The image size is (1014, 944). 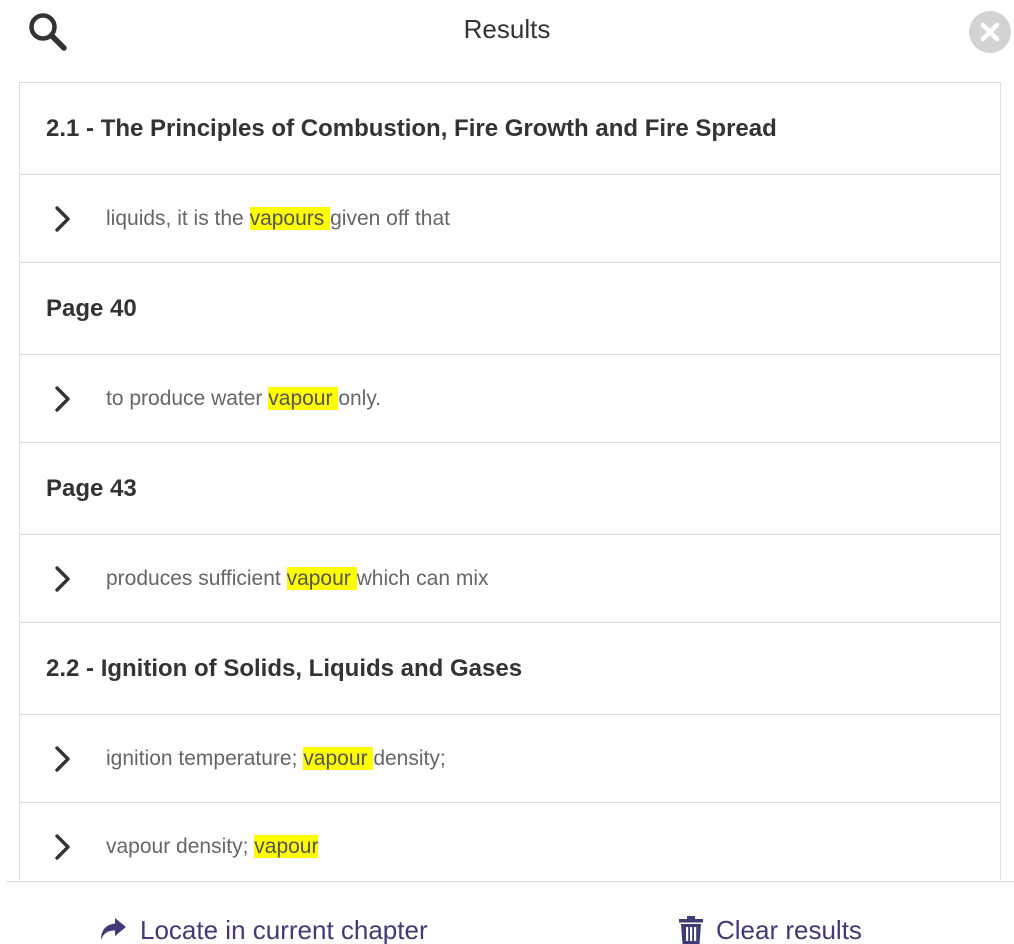 I want to click on result-group-heading: Page 43, so click(x=510, y=489).